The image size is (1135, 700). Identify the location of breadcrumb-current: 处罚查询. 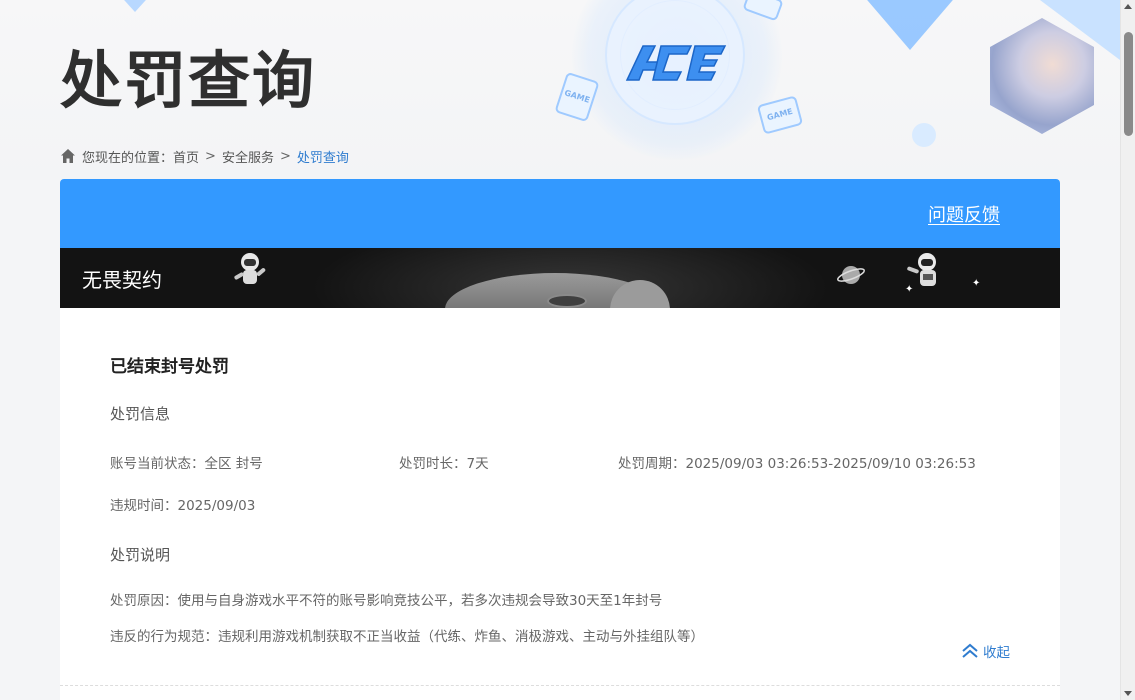
(323, 156).